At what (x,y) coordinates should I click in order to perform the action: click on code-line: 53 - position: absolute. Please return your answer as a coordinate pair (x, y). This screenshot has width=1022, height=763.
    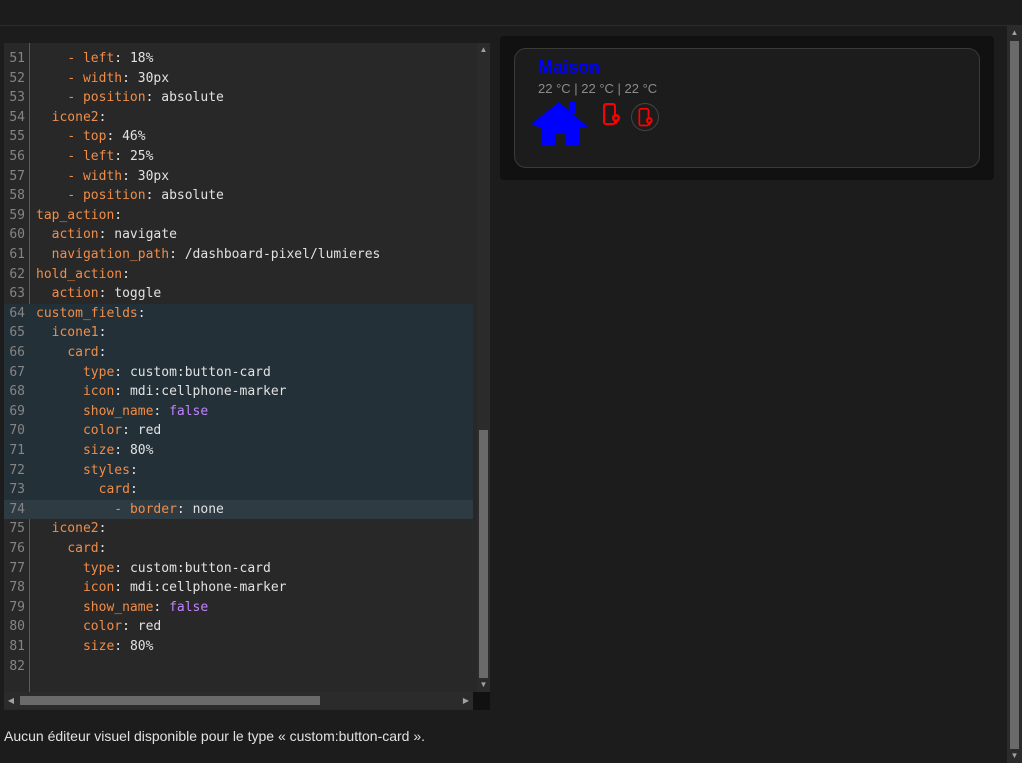
    Looking at the image, I should click on (238, 98).